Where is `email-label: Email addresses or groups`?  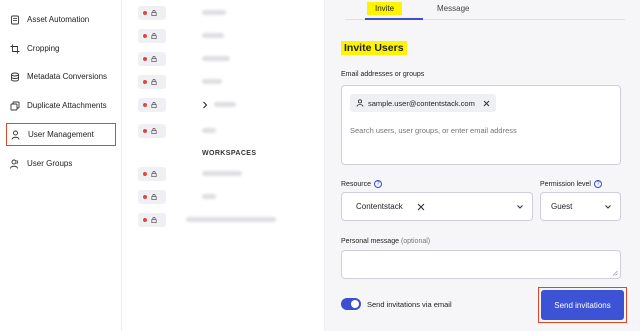 email-label: Email addresses or groups is located at coordinates (383, 74).